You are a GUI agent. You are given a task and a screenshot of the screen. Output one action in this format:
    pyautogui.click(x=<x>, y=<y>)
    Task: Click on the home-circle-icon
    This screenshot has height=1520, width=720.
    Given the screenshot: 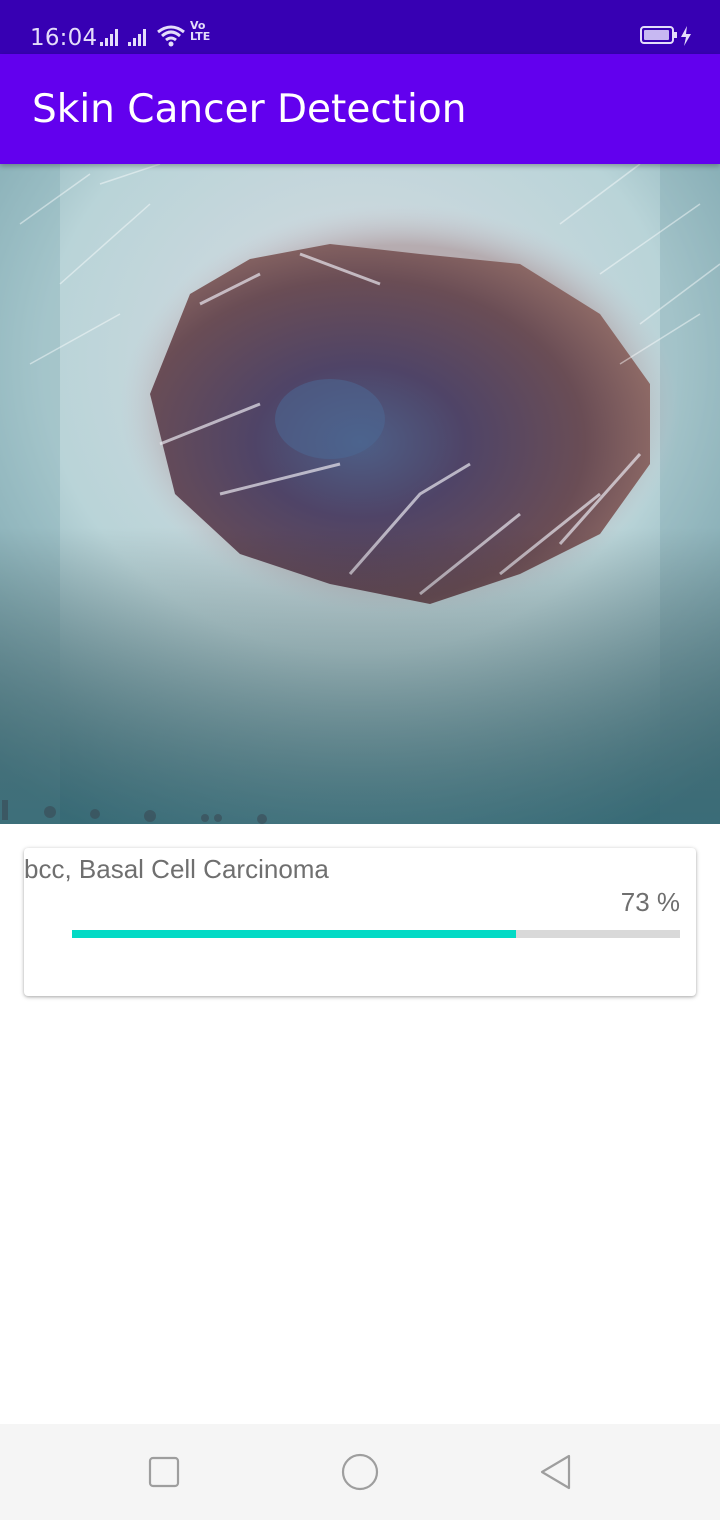 What is the action you would take?
    pyautogui.click(x=360, y=1472)
    